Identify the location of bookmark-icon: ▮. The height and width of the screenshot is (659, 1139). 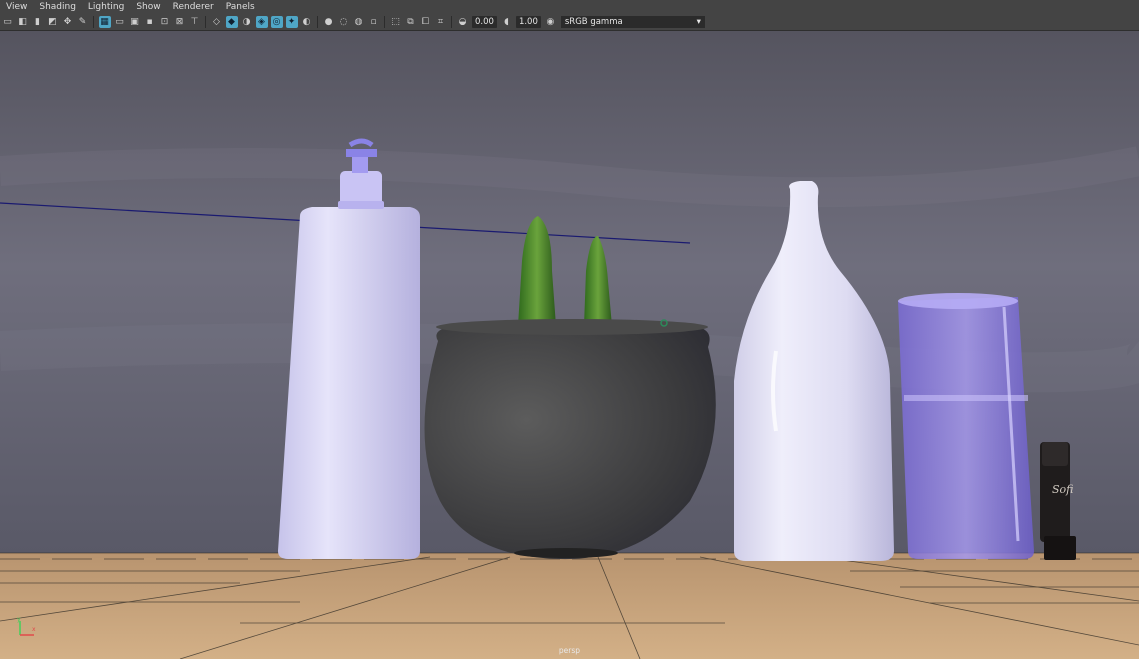
(38, 22).